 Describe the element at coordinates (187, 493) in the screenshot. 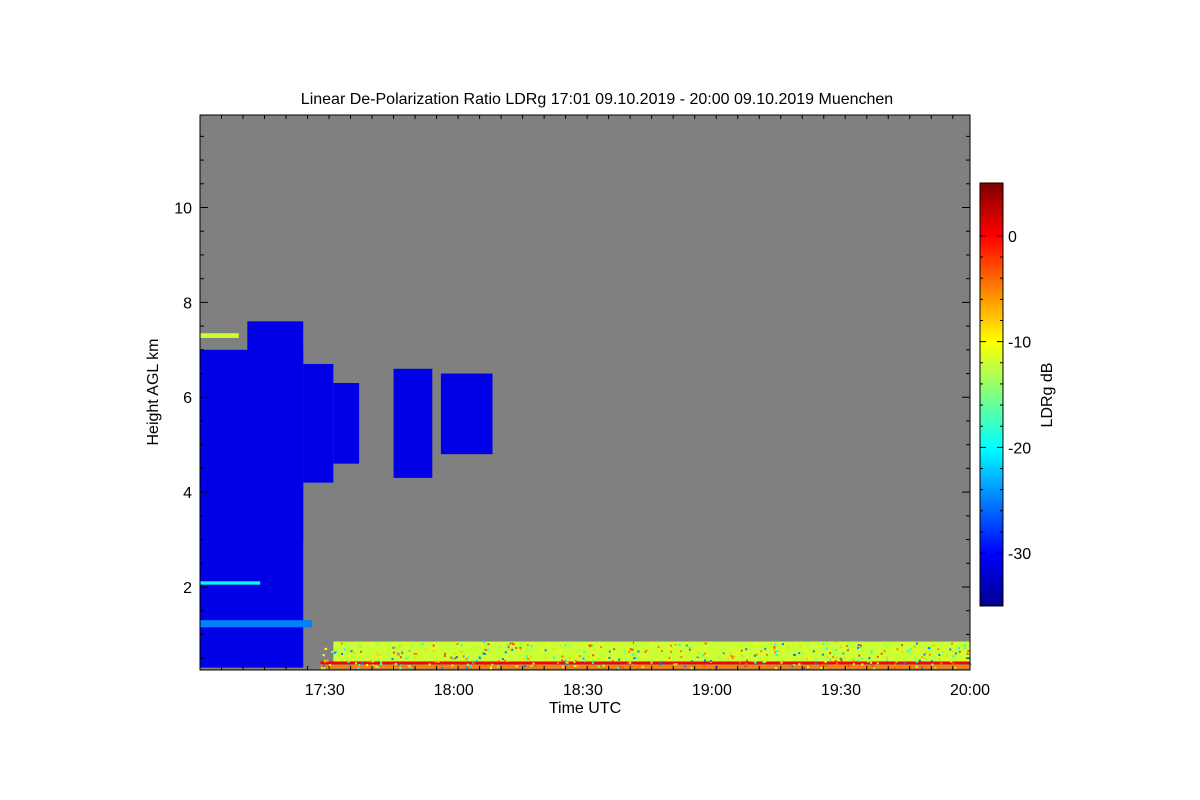

I see `y-tick-label: 4` at that location.